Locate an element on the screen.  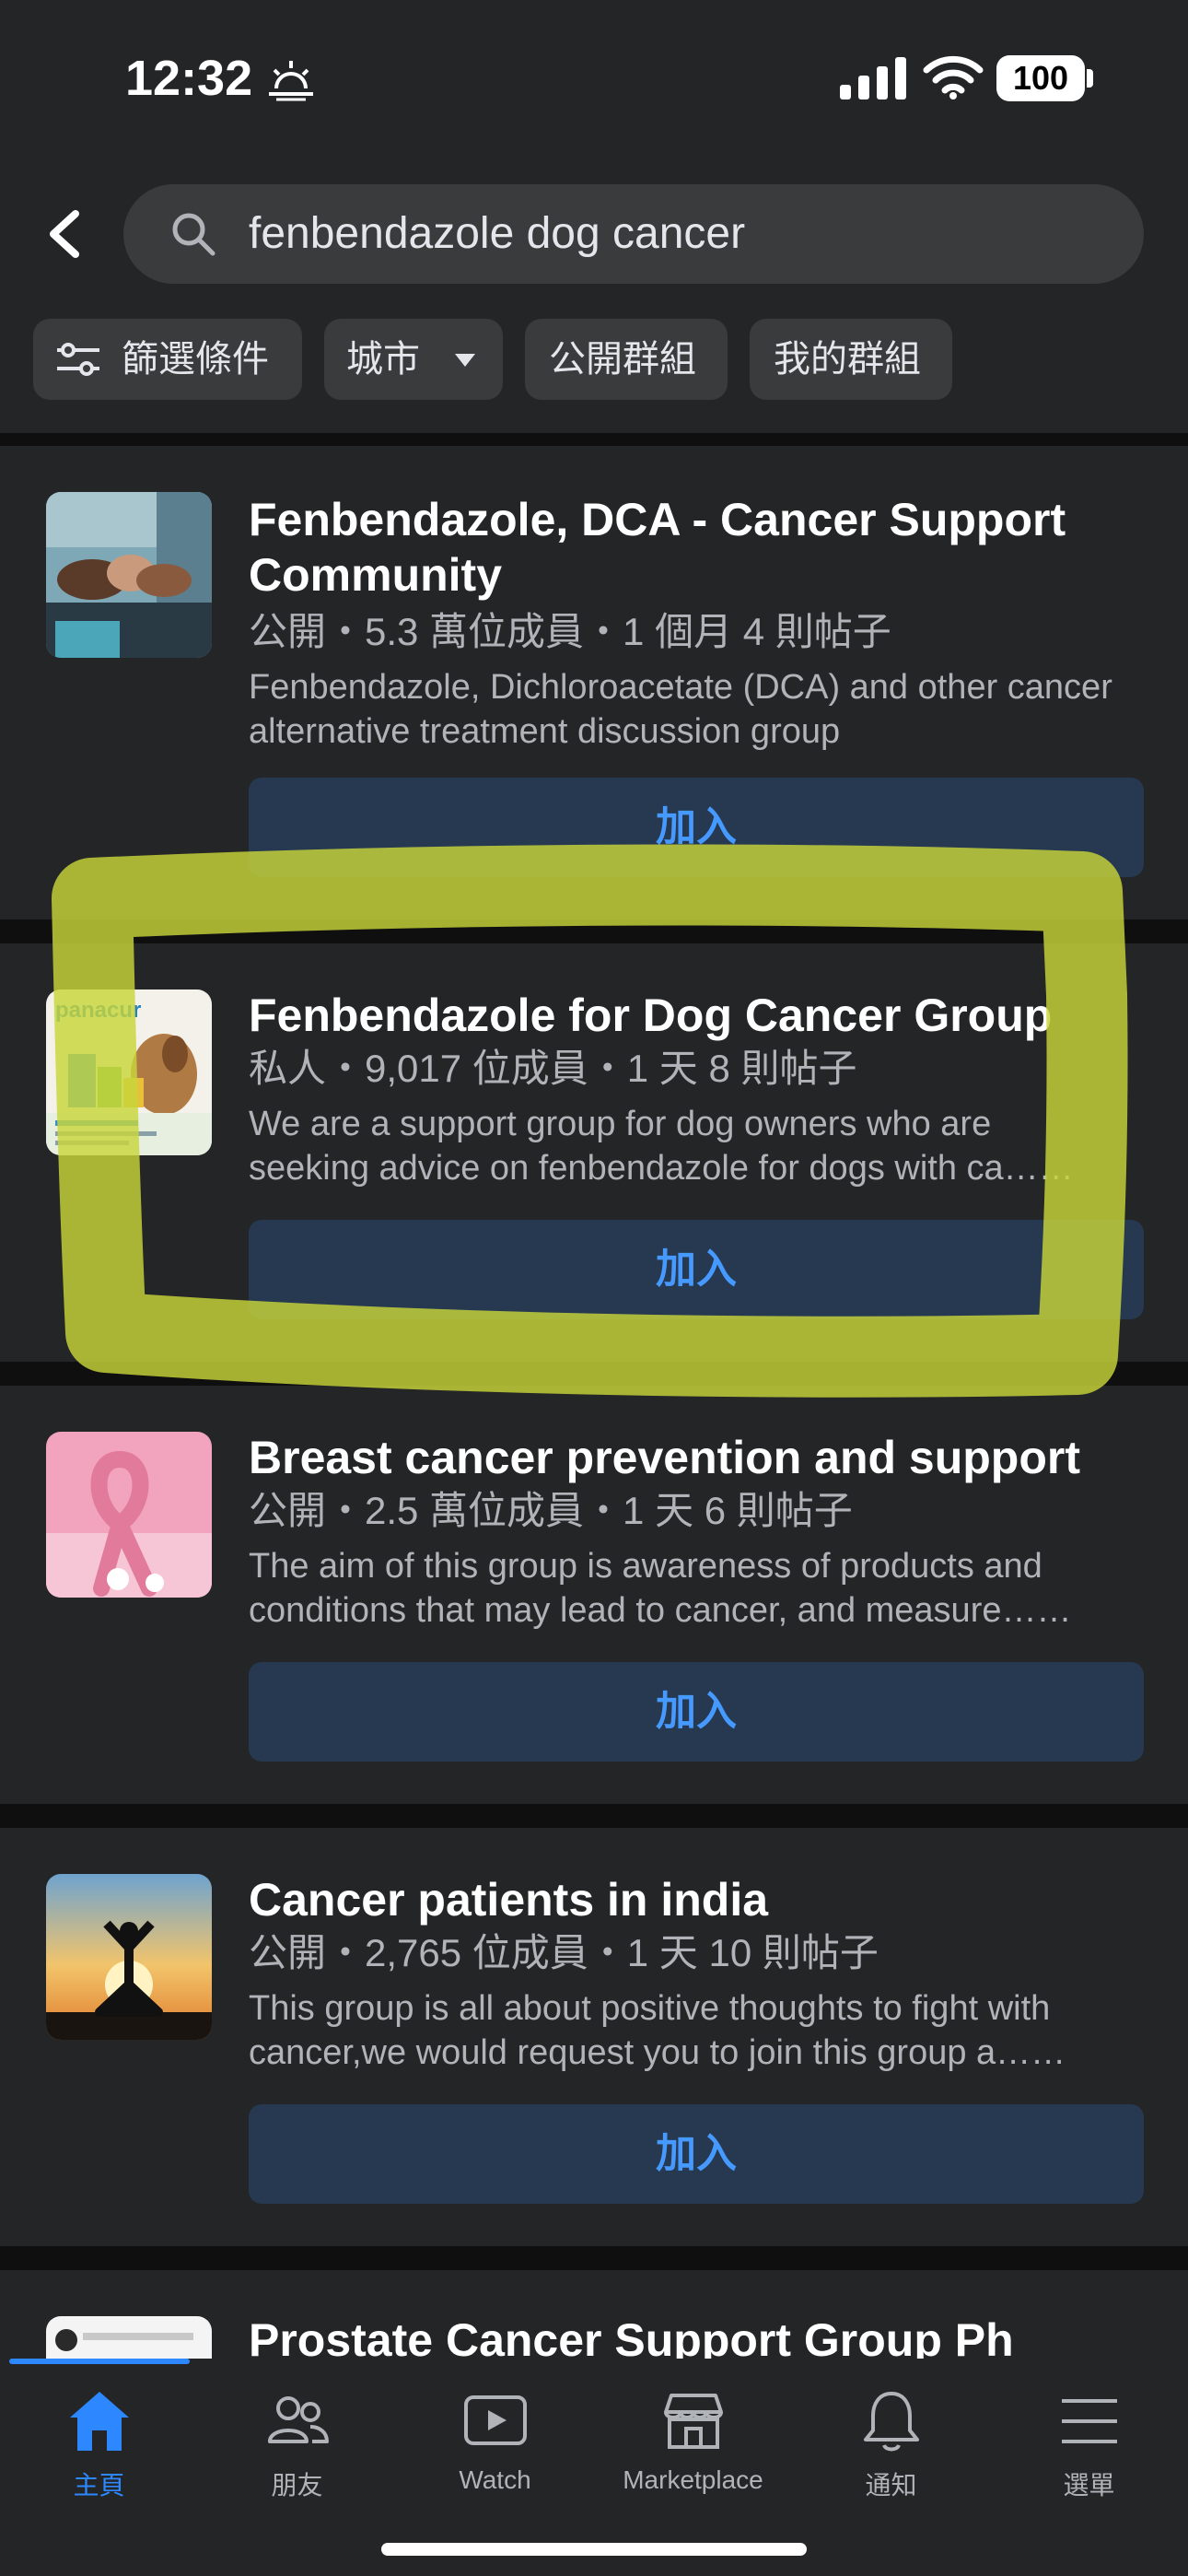
tab-friends: 朋友 is located at coordinates (297, 2448).